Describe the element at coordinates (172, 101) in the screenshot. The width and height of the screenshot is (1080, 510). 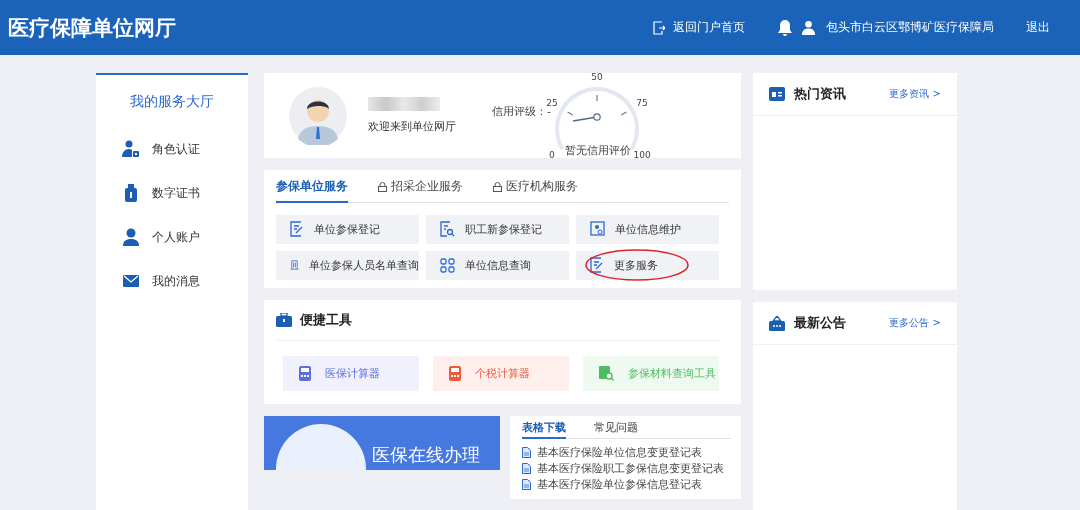
I see `sidebar-title: 我的服务大厅` at that location.